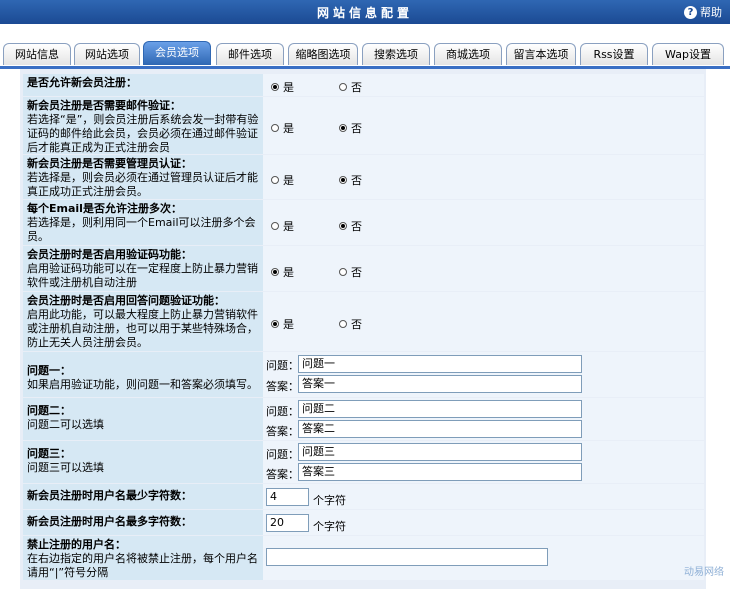  I want to click on tab-member-options: 会员选项, so click(177, 53).